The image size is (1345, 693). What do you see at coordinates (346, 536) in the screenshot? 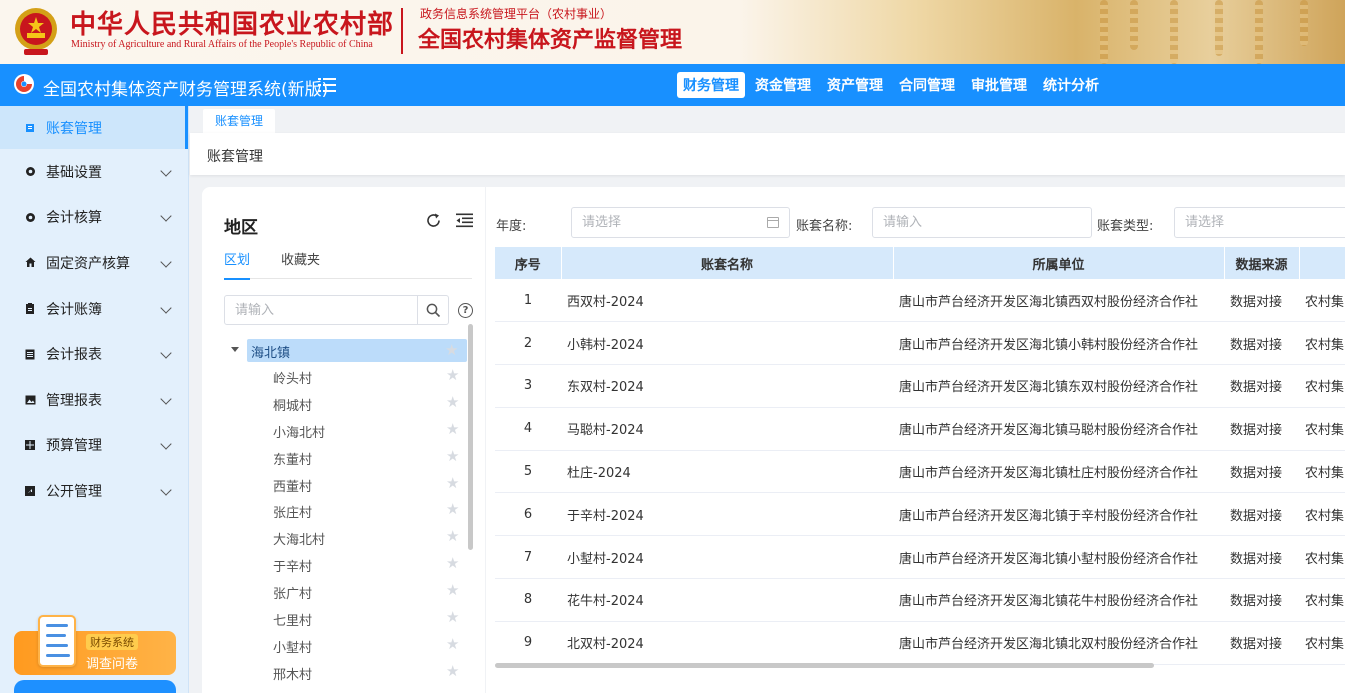
I see `tree-node: 大海北村 ★` at bounding box center [346, 536].